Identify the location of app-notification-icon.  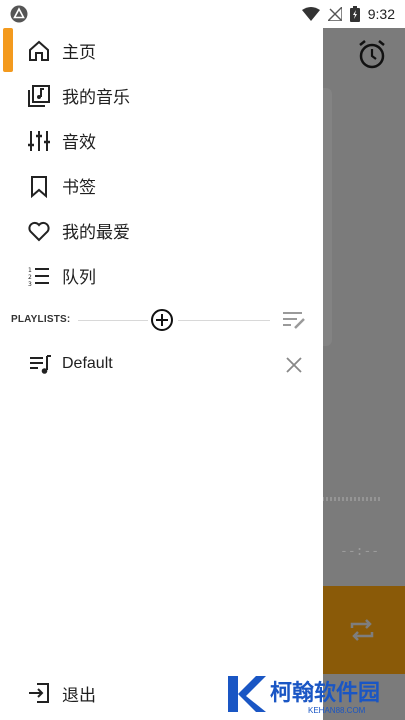
(19, 14).